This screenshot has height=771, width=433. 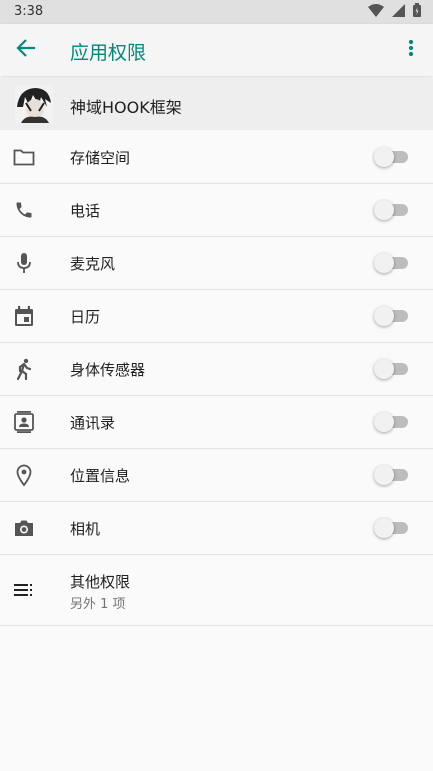 I want to click on permission-label: 通讯录, so click(x=93, y=423).